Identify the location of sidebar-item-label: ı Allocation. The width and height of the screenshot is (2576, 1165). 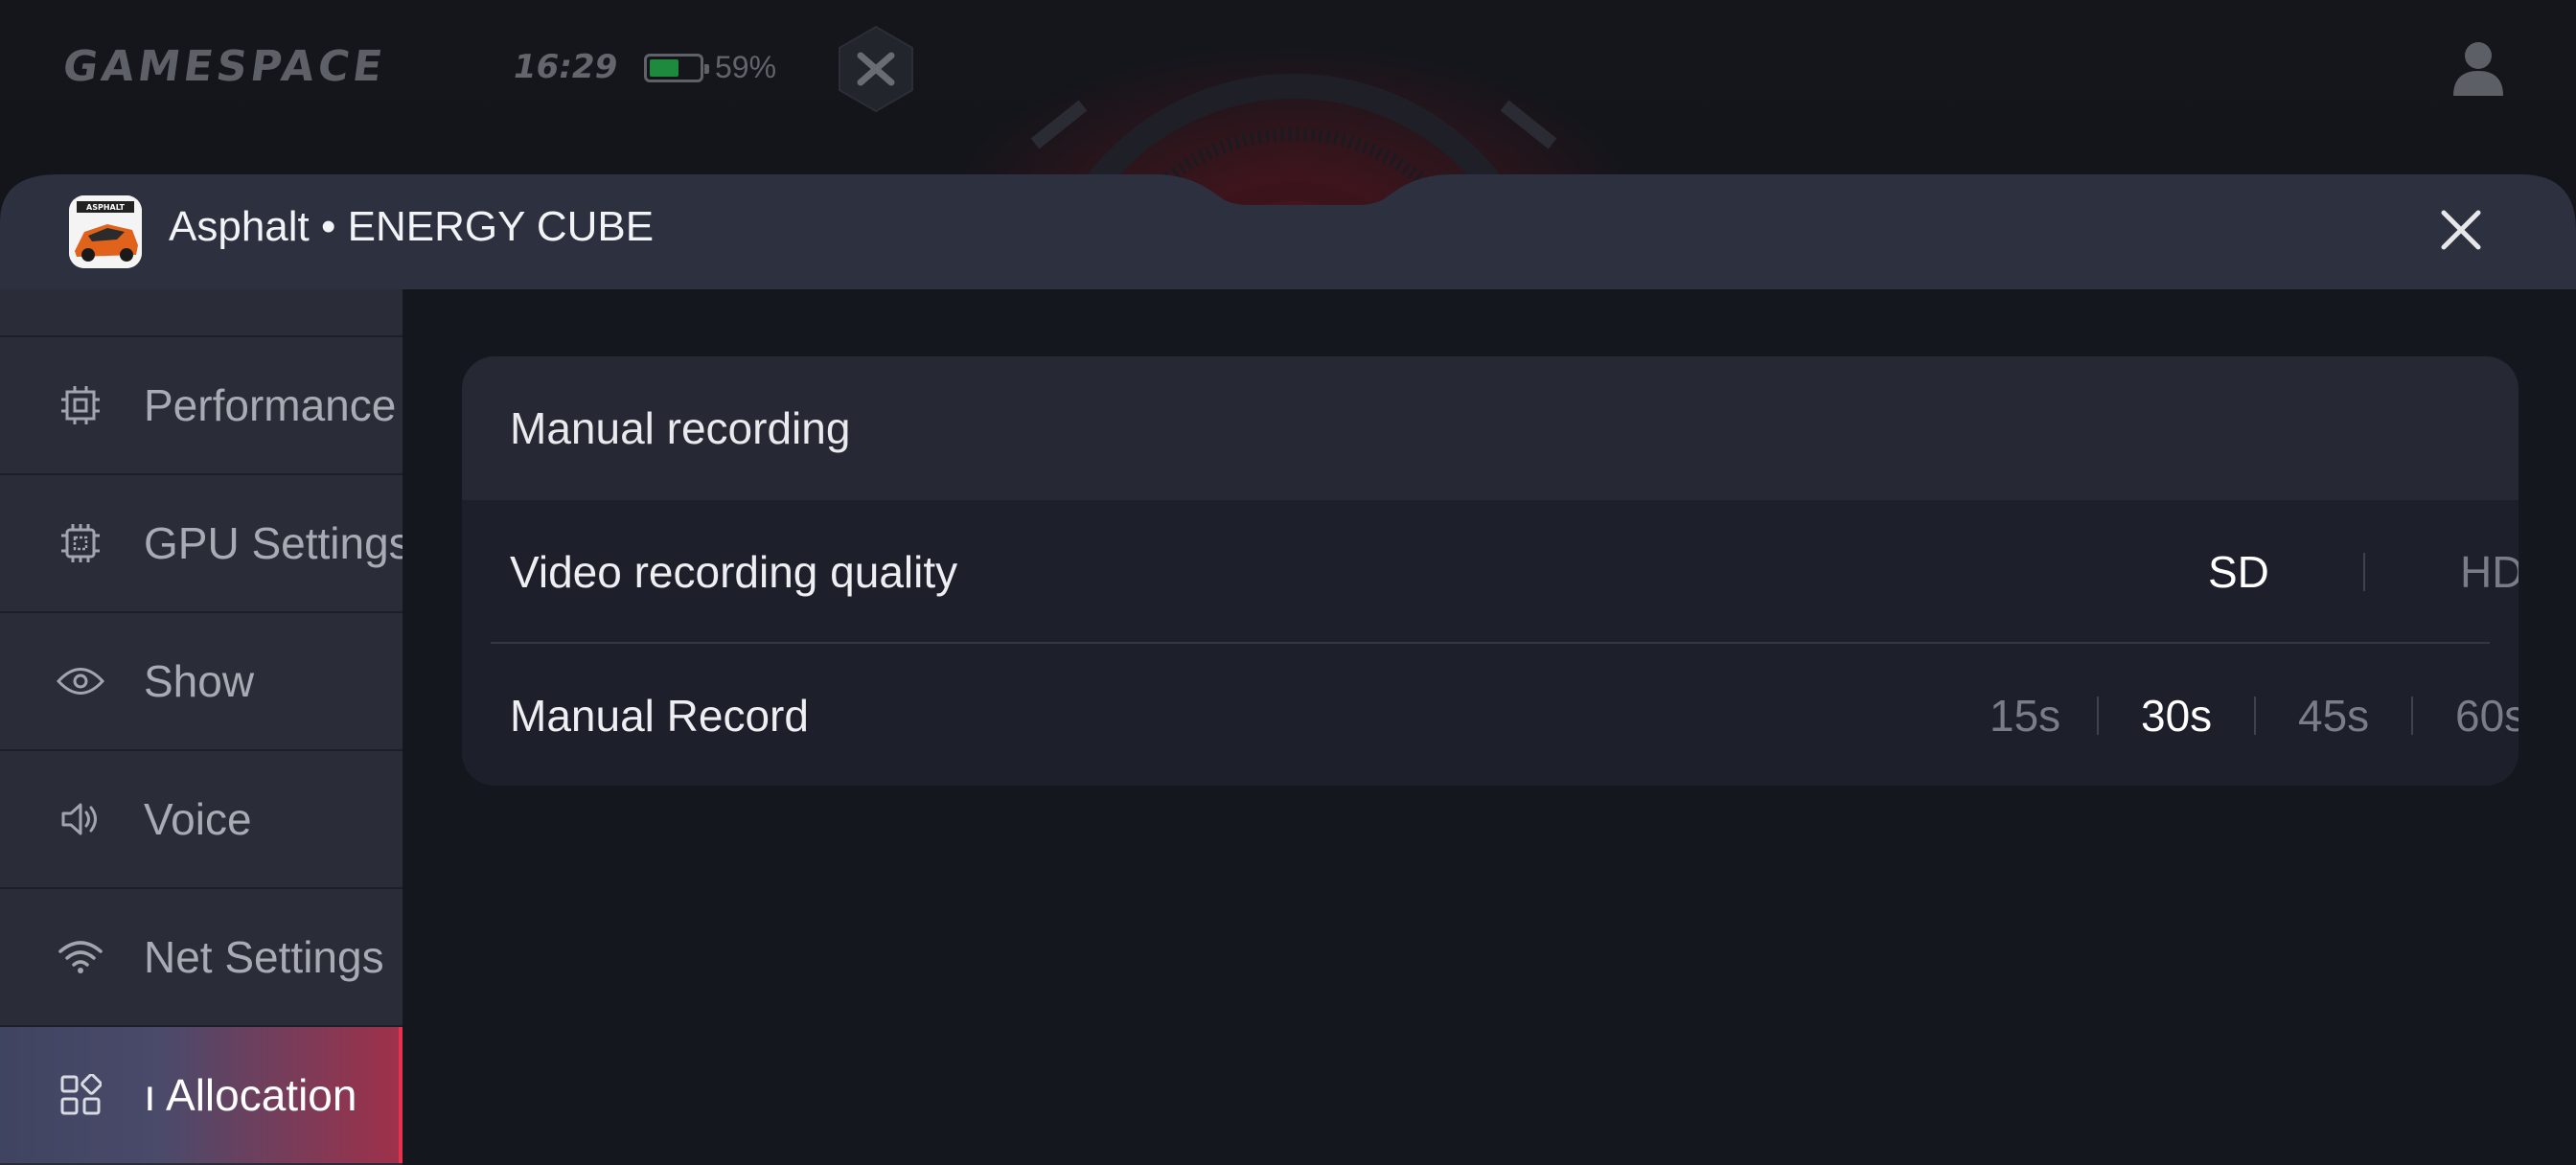
(250, 1095).